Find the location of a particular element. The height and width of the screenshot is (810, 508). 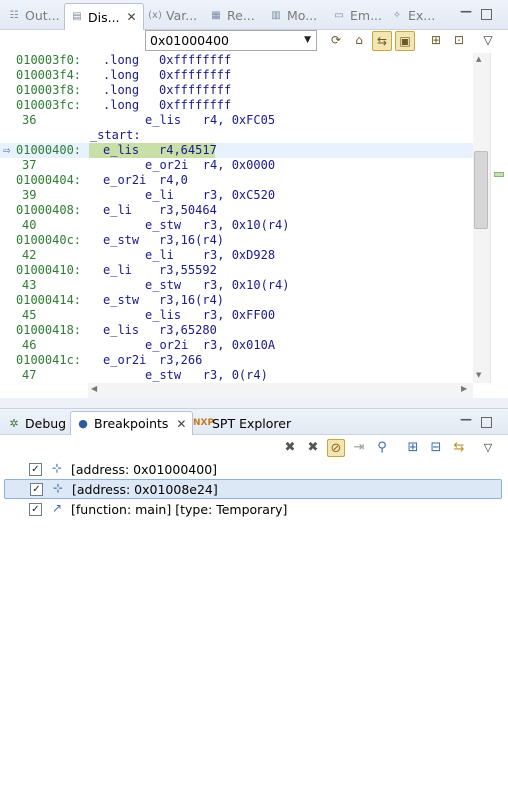

instruction-row: 01000418: e_lis r3,65280 is located at coordinates (245, 330).